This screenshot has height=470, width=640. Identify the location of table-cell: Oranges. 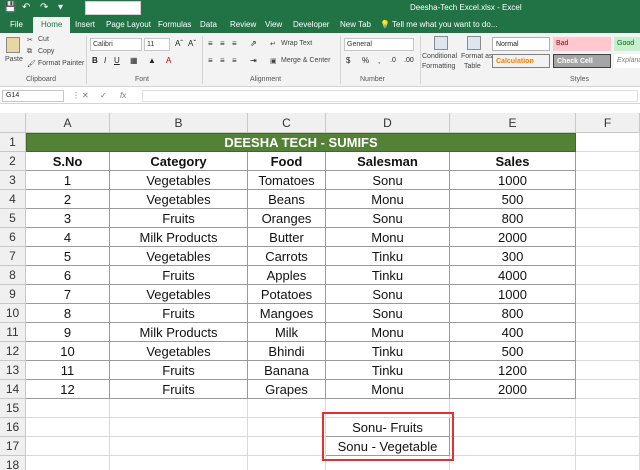
(287, 218).